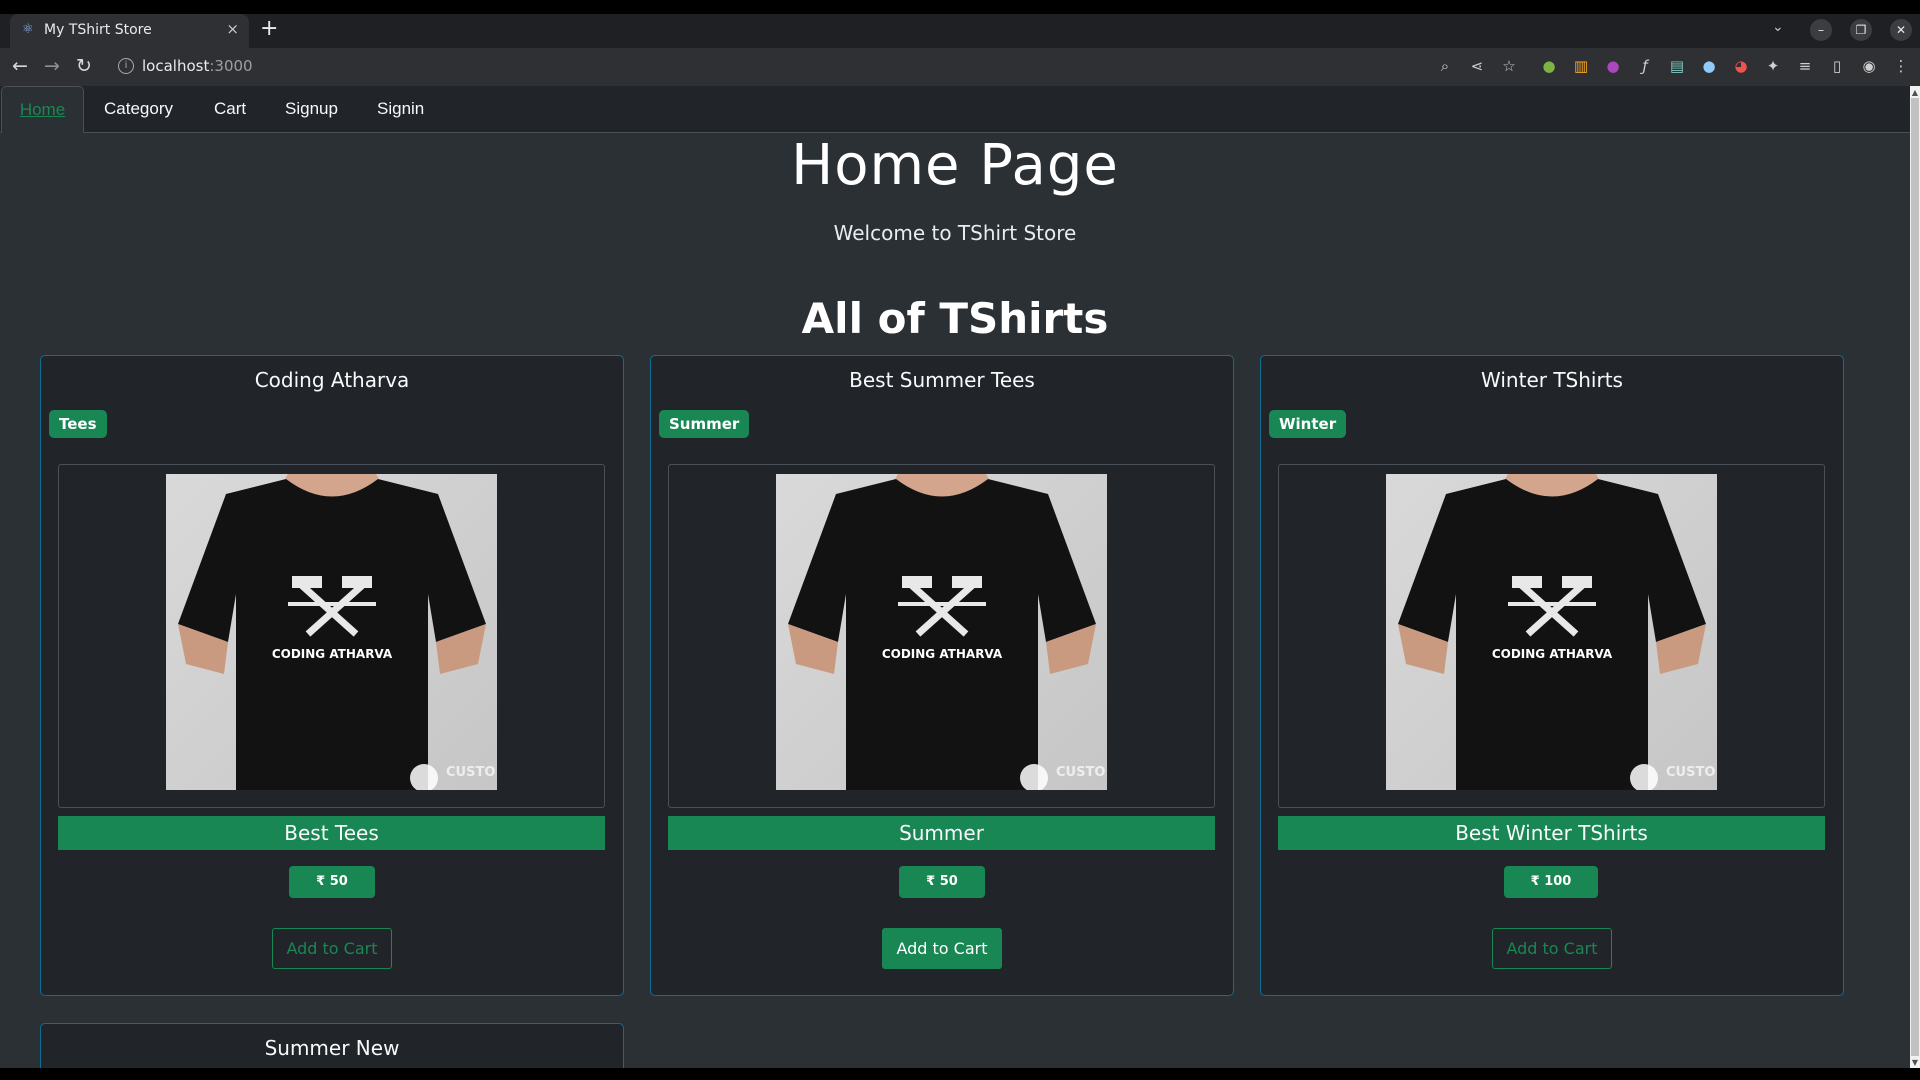 Image resolution: width=1920 pixels, height=1080 pixels. I want to click on product-name: Summer New, so click(332, 1048).